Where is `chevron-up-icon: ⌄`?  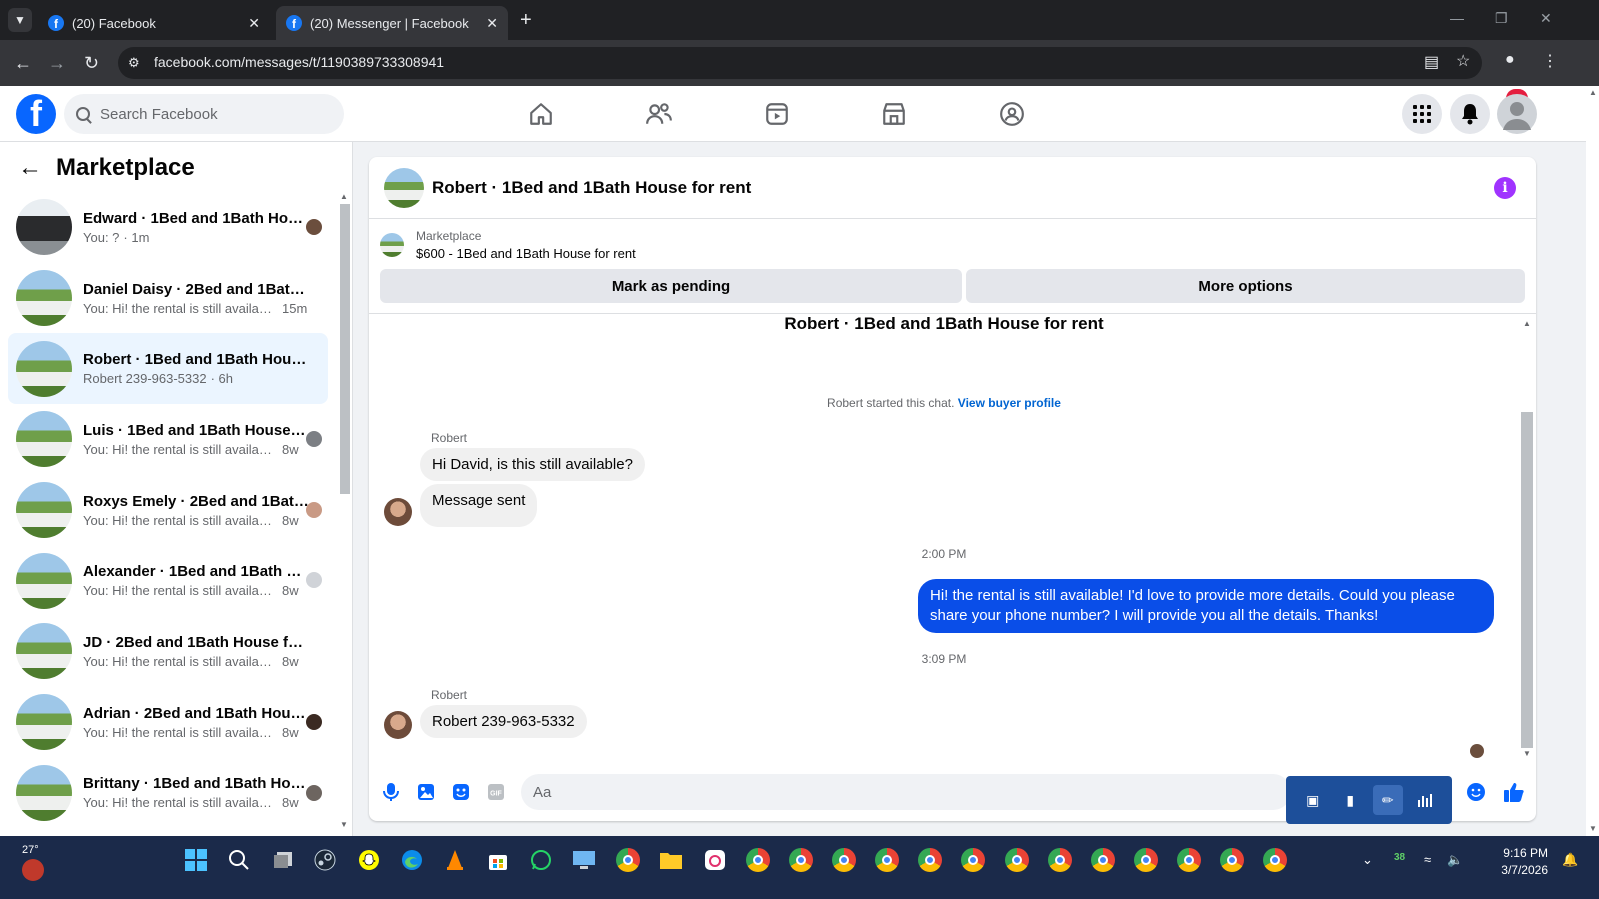
chevron-up-icon: ⌄ is located at coordinates (1367, 860).